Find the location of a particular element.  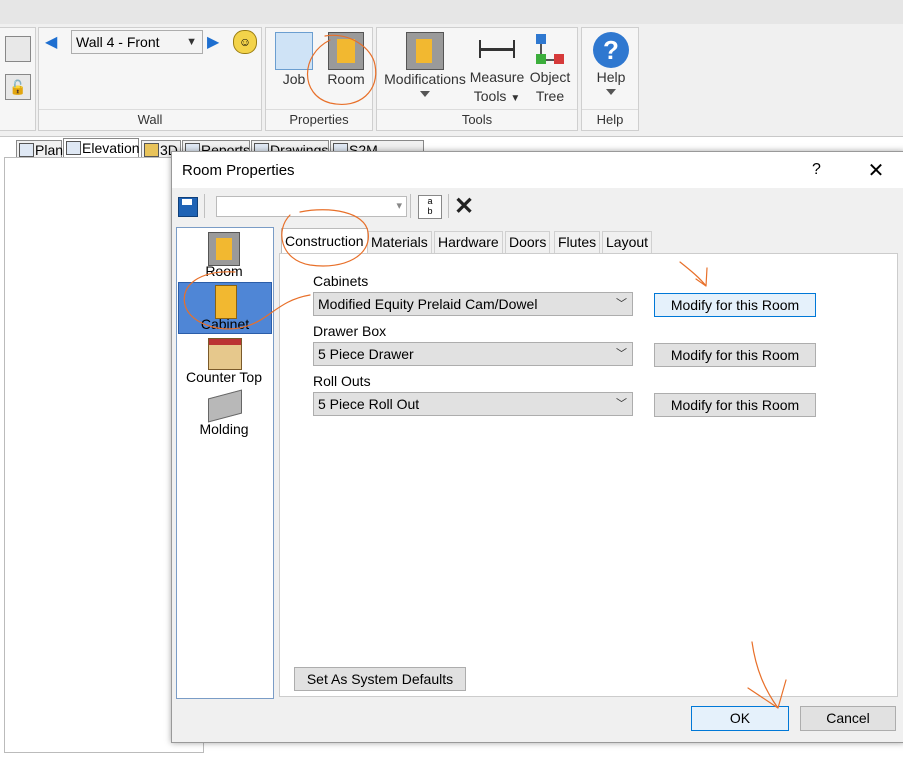

roll-outs-select: 5 Piece Roll Out ﹀ is located at coordinates (473, 404).